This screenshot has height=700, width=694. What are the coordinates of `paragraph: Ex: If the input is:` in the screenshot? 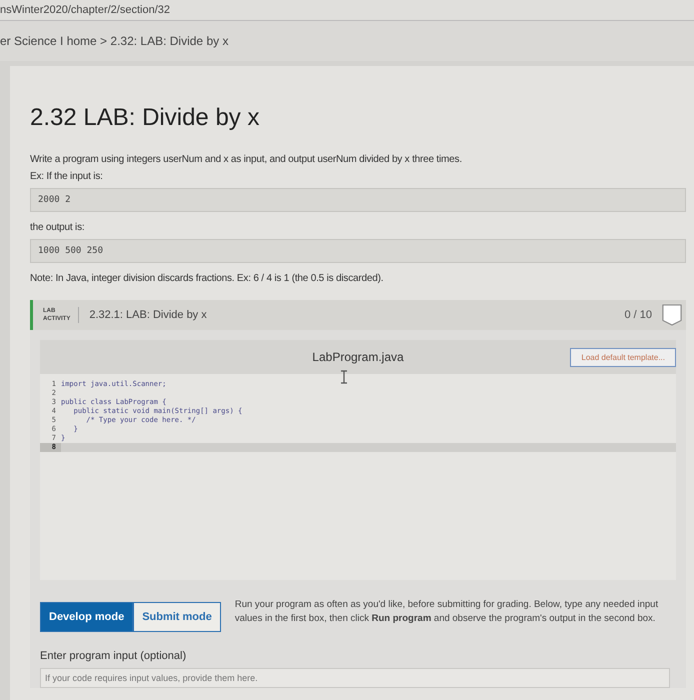 It's located at (67, 176).